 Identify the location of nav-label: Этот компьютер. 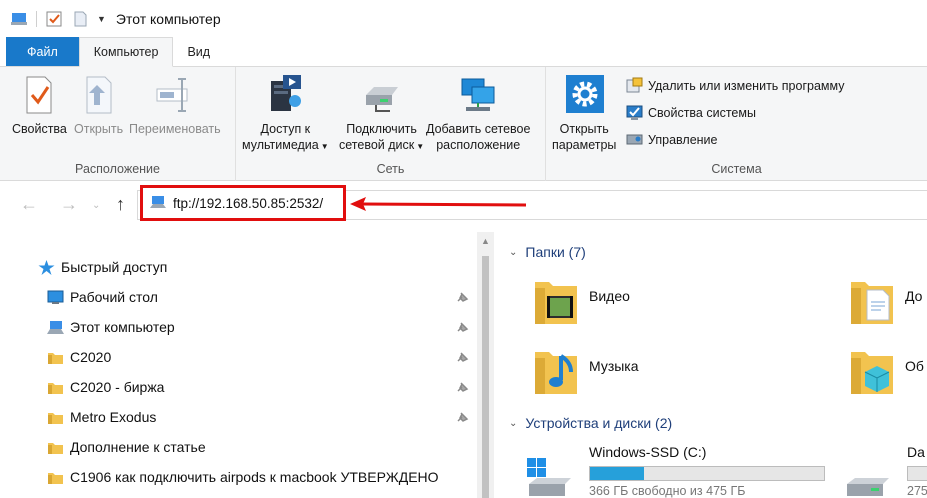
(122, 327).